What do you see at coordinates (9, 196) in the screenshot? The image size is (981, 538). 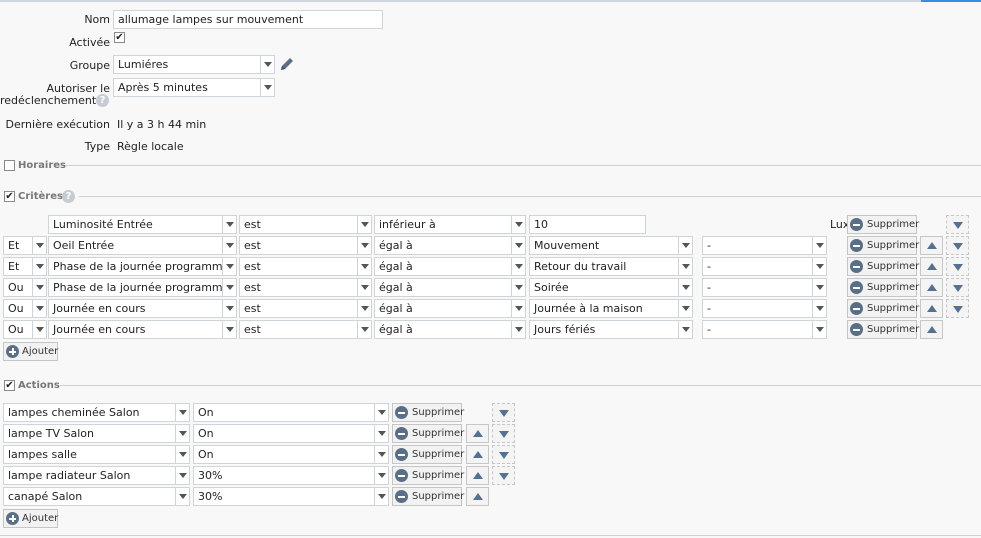 I see `criteria-checkbox: ✔` at bounding box center [9, 196].